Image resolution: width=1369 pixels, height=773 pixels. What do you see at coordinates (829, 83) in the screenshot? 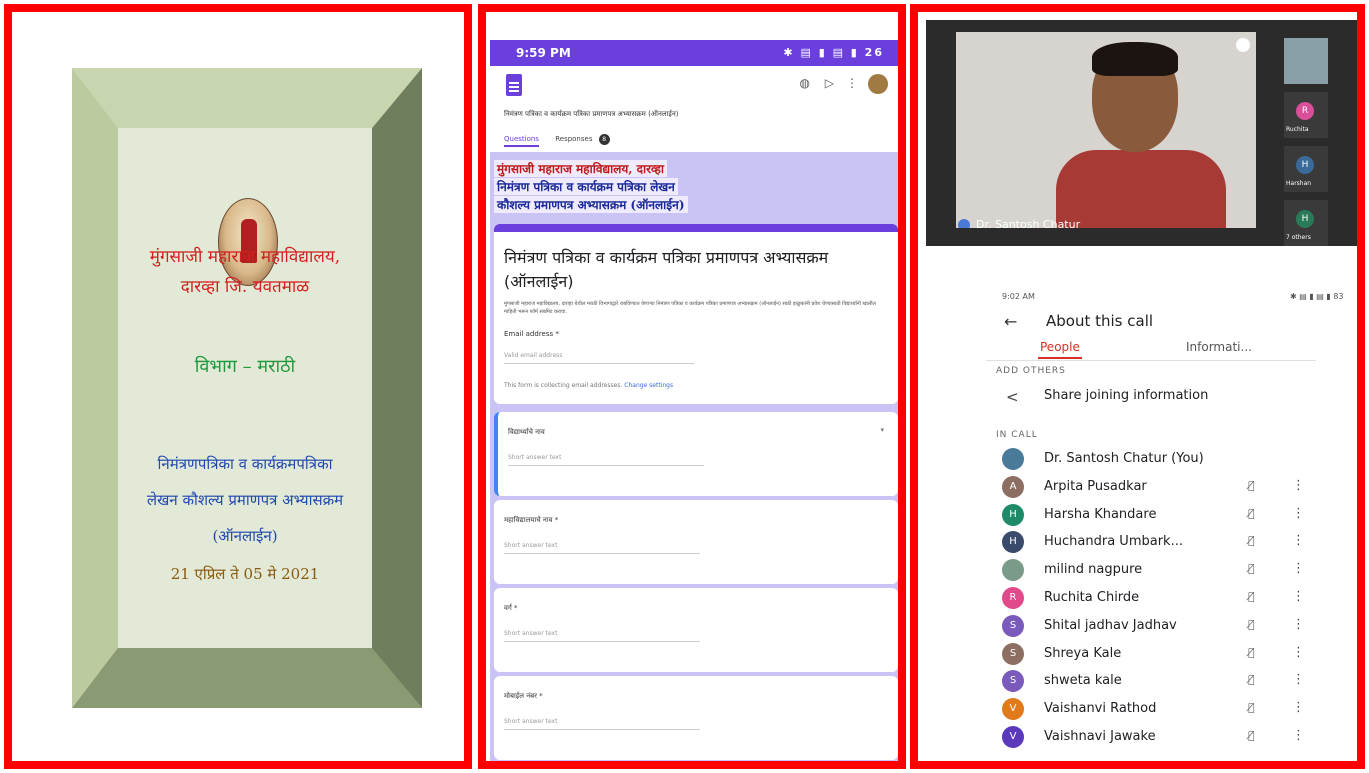
I see `send-icon: ▷` at bounding box center [829, 83].